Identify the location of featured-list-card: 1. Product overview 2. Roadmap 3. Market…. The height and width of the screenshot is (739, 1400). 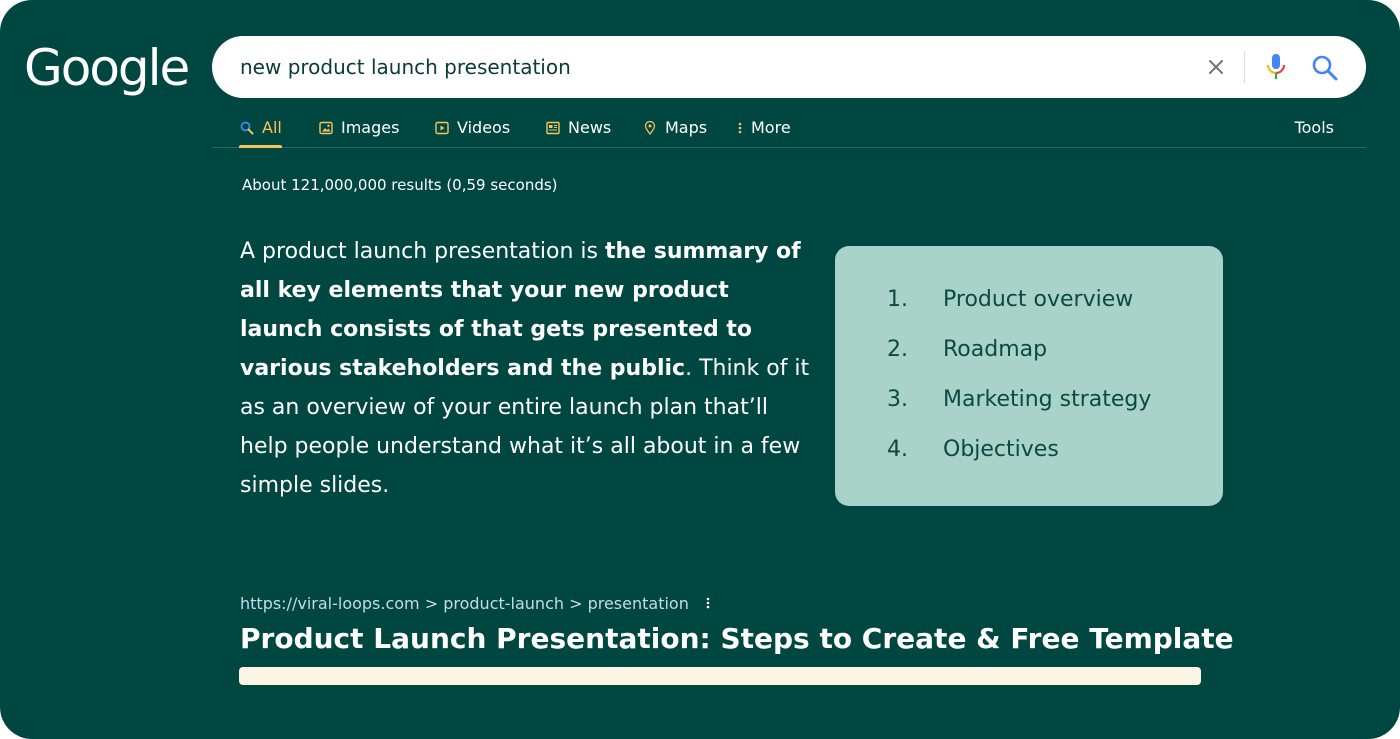
(1029, 376).